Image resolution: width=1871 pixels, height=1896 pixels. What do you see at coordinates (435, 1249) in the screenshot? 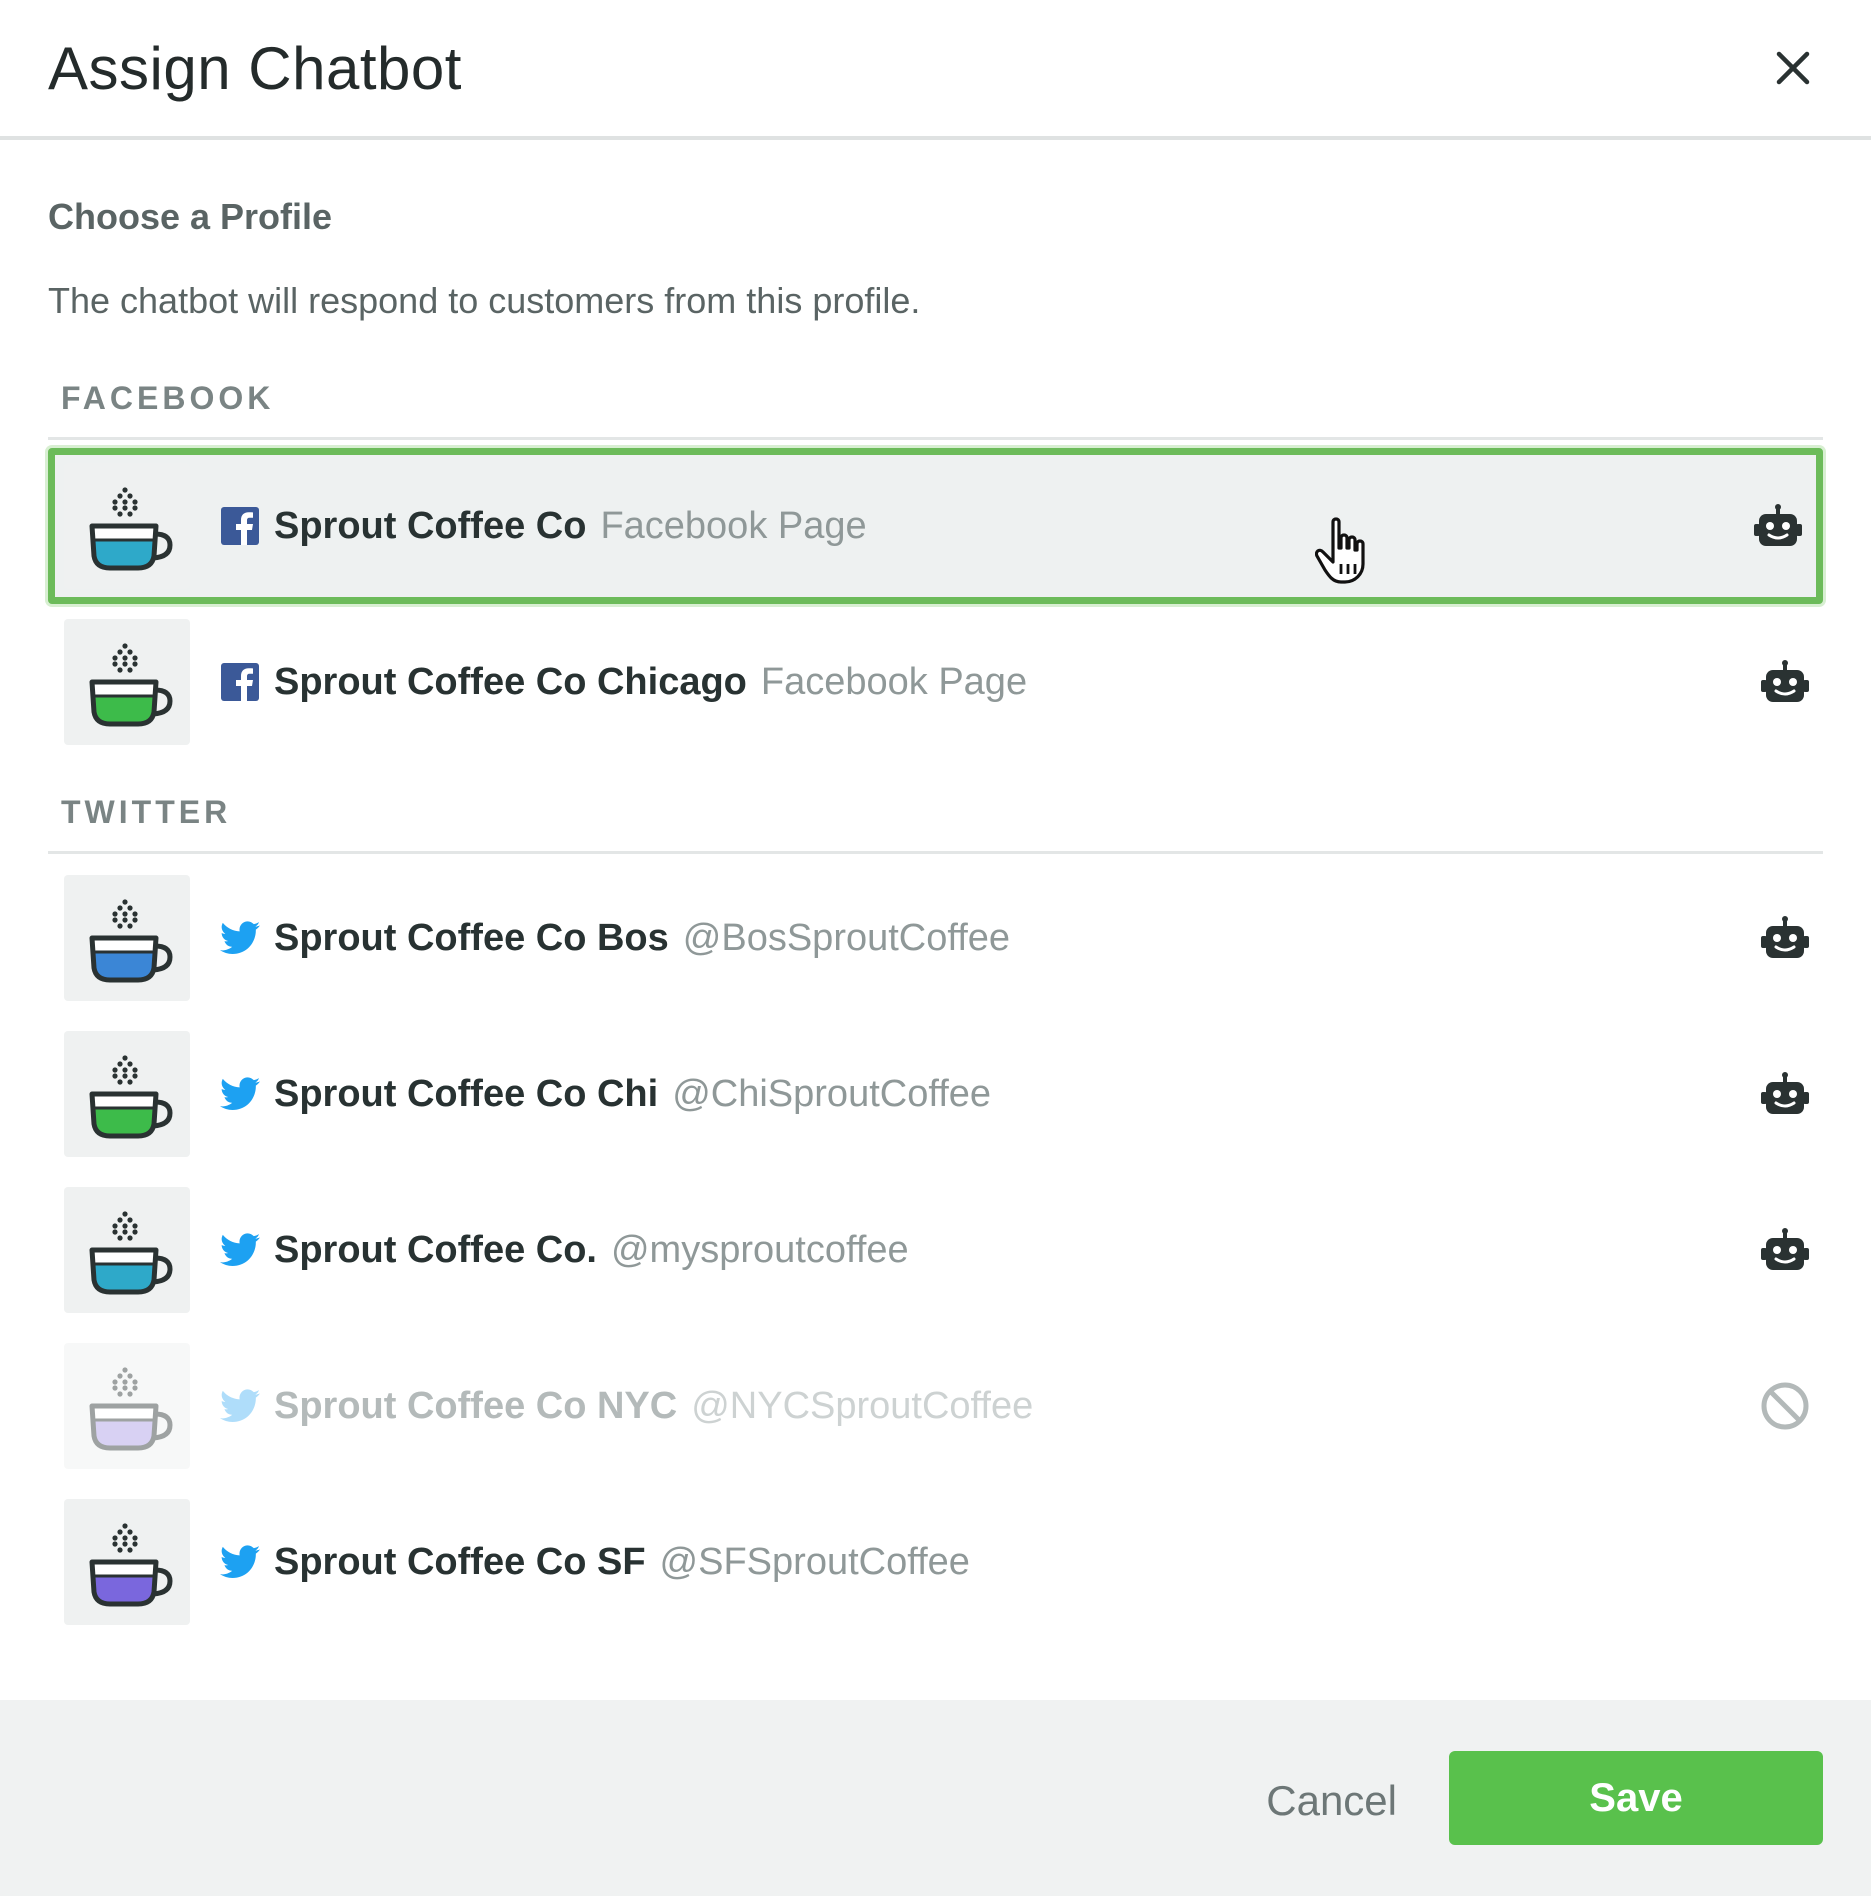
I see `profile-name: Sprout Coffee Co.` at bounding box center [435, 1249].